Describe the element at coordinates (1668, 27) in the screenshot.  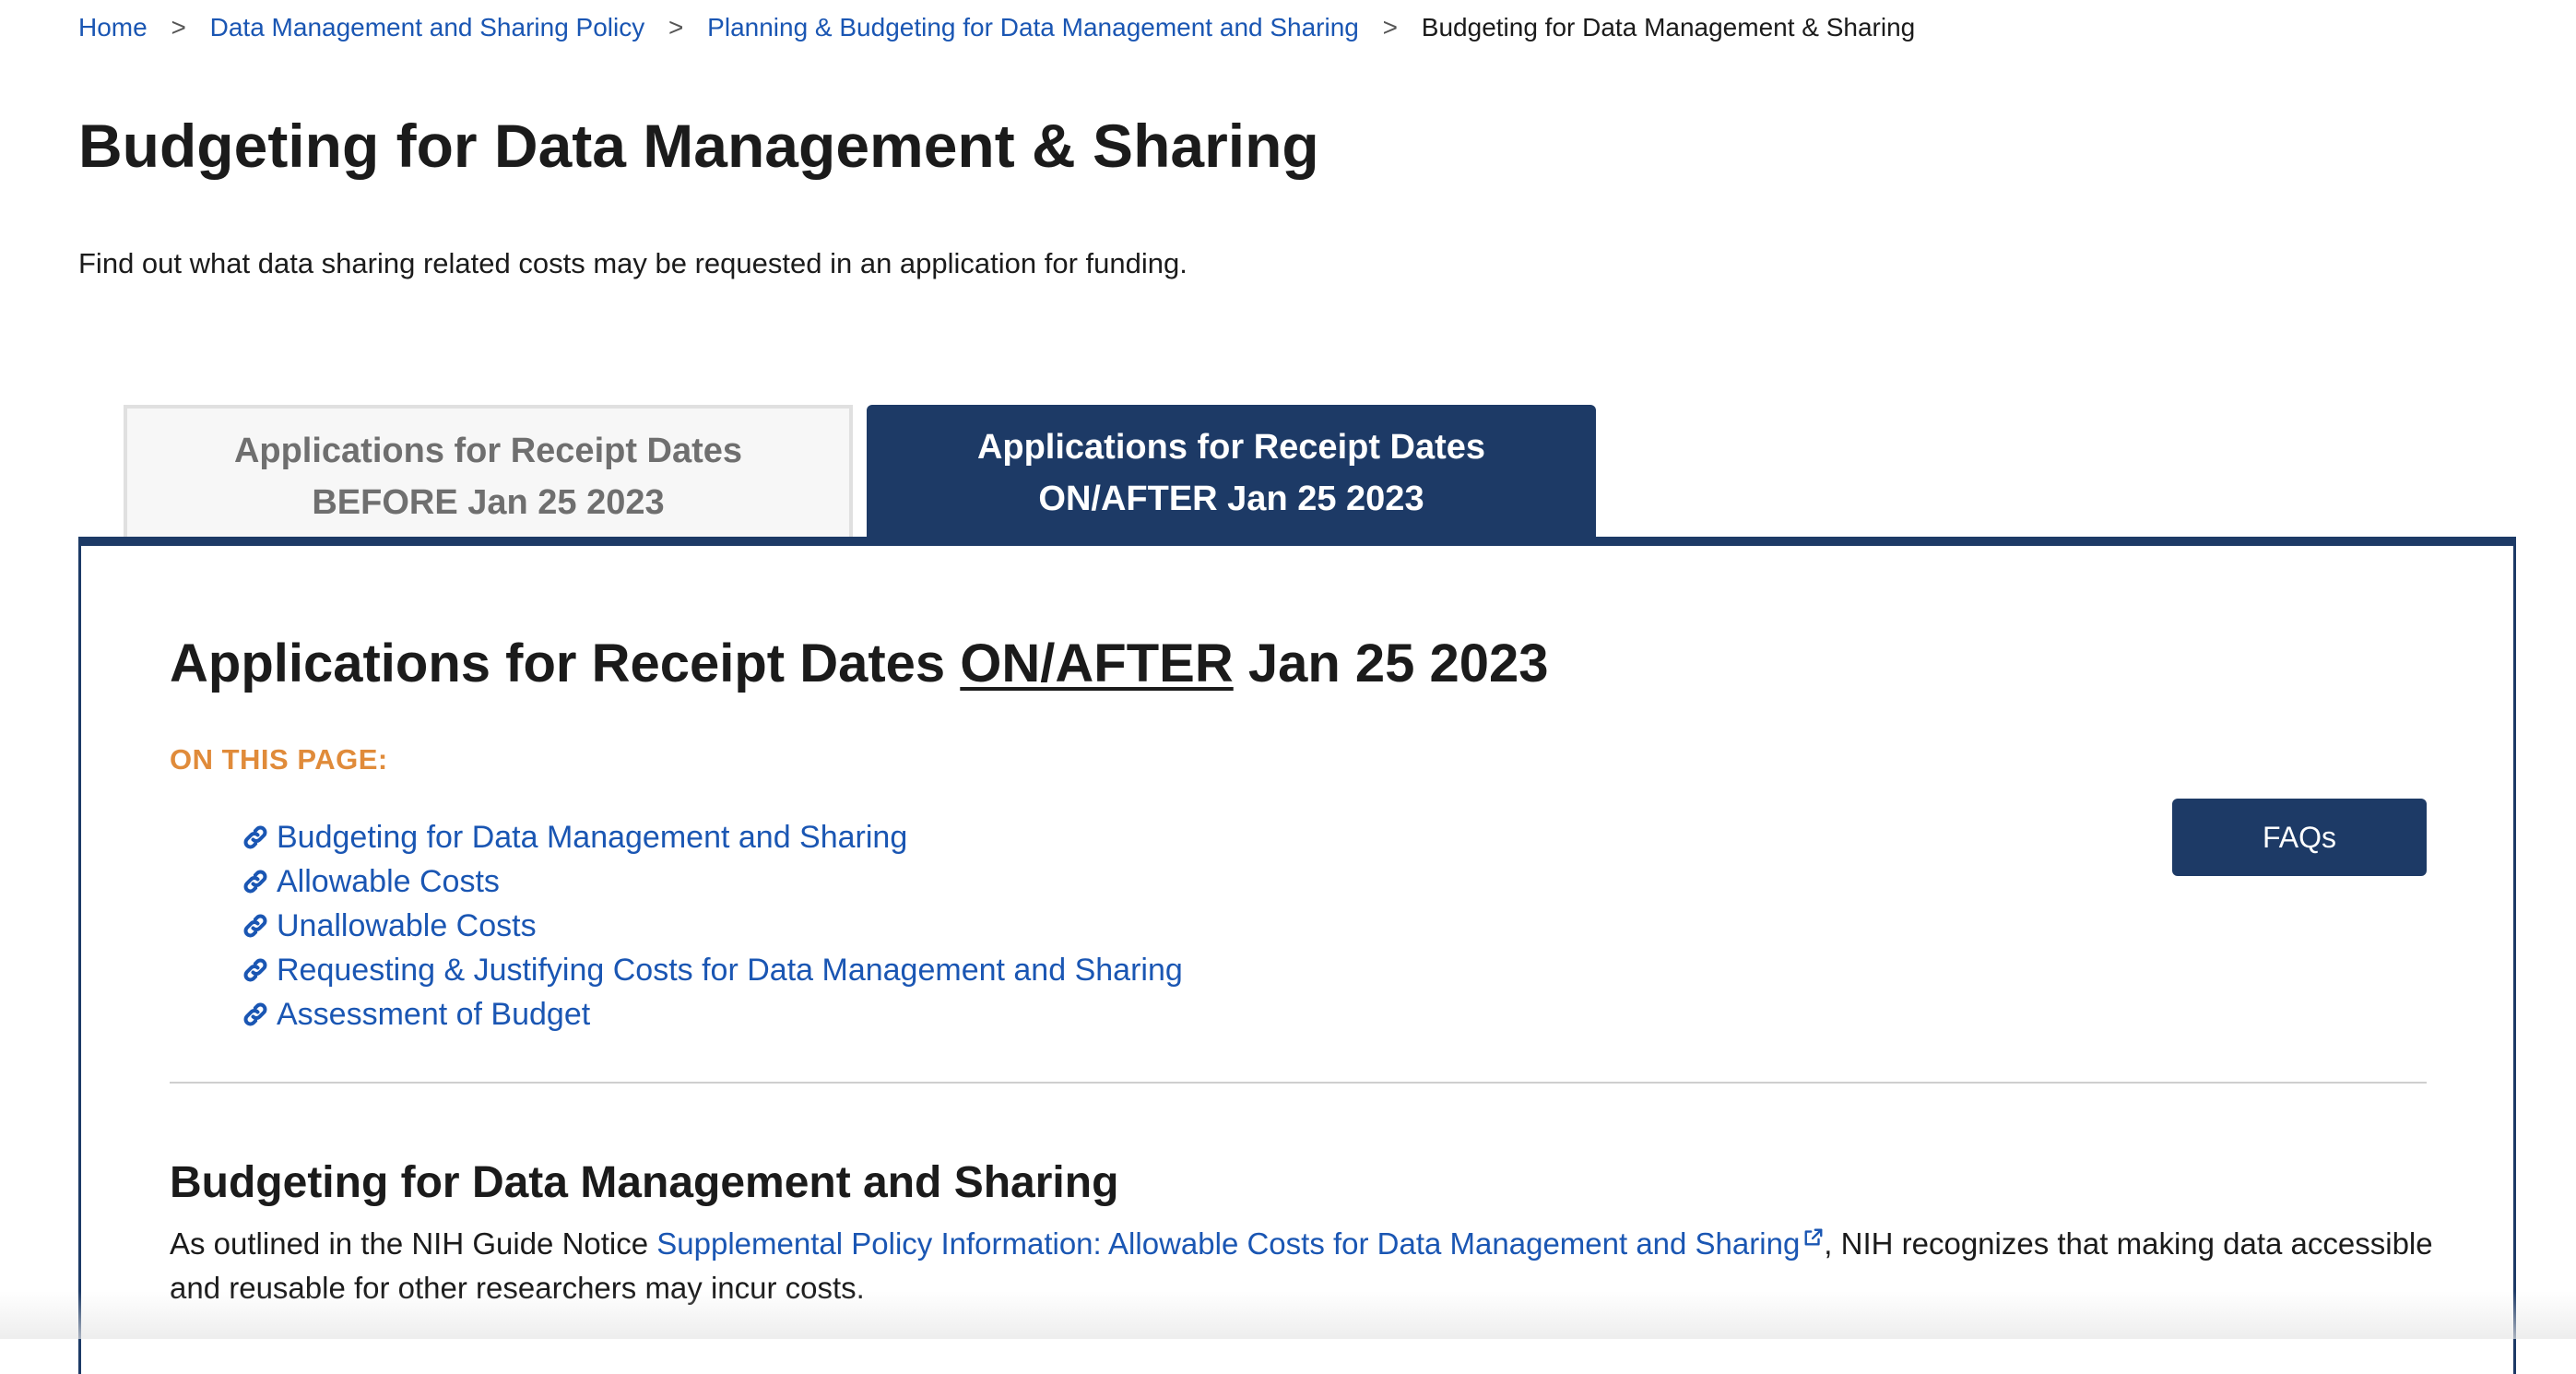
I see `breadcrumb-current: Budgeting for Data Management & Sharing` at that location.